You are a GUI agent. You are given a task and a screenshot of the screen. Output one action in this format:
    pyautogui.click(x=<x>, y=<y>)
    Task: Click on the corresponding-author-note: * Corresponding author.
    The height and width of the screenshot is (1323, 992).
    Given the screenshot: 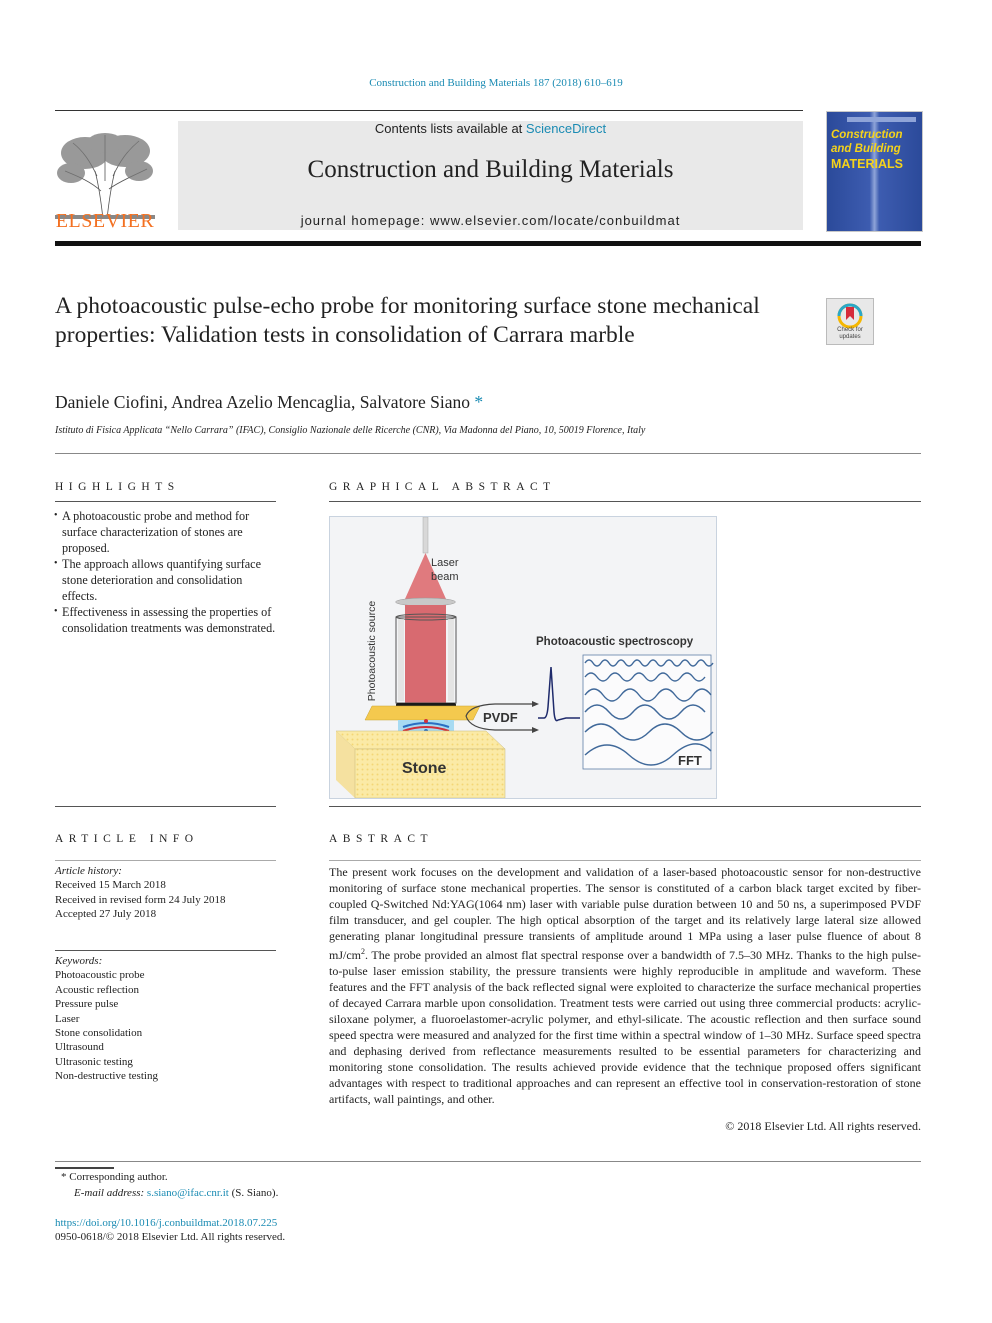 What is the action you would take?
    pyautogui.click(x=114, y=1177)
    